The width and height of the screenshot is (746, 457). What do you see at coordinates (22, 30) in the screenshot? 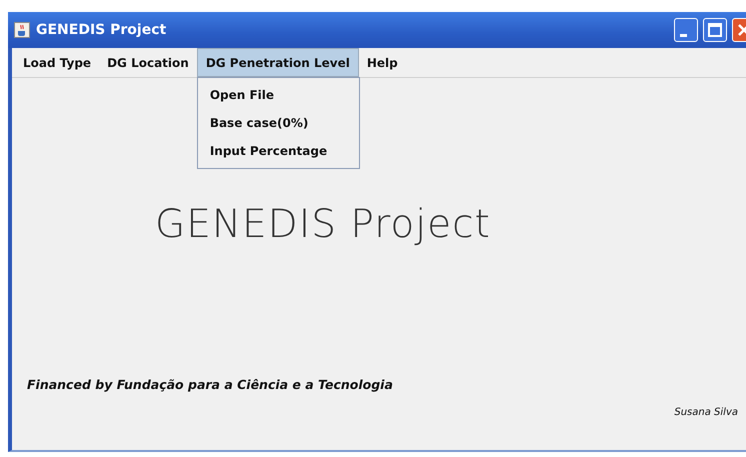
I see `coffee-cup-icon` at bounding box center [22, 30].